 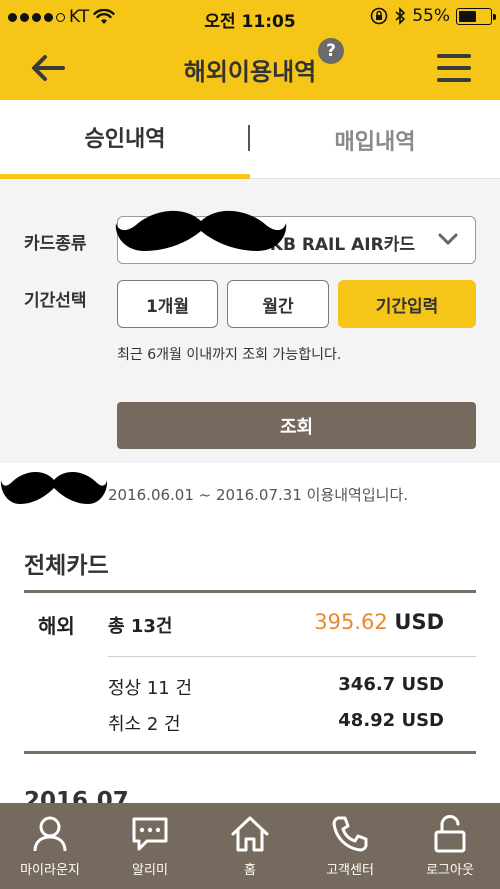 I want to click on period-monthly-button: 월간, so click(x=278, y=304).